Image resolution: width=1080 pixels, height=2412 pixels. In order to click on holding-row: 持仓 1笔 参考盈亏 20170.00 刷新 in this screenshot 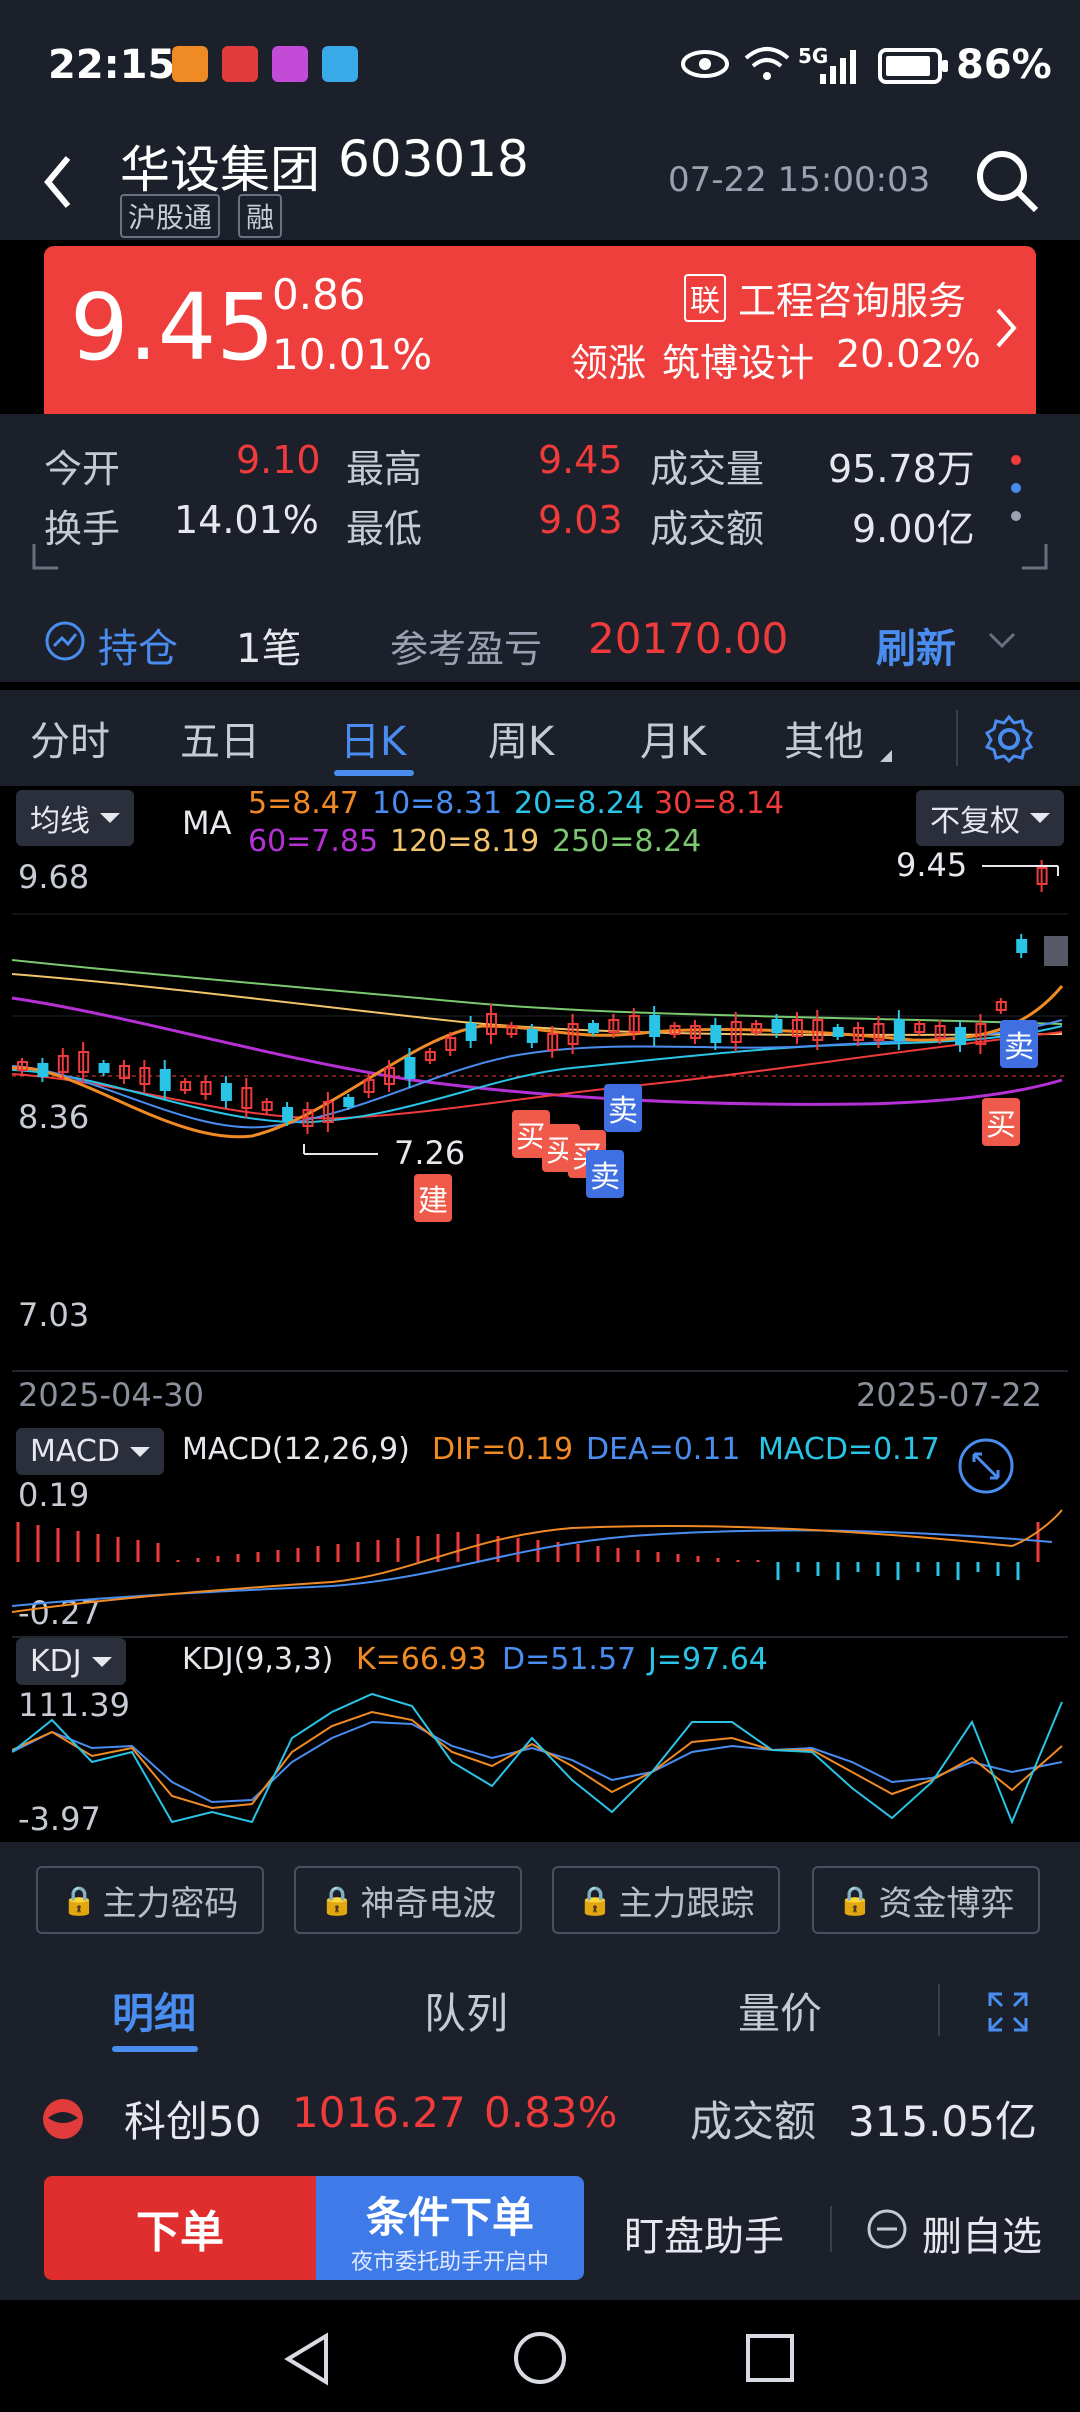, I will do `click(540, 642)`.